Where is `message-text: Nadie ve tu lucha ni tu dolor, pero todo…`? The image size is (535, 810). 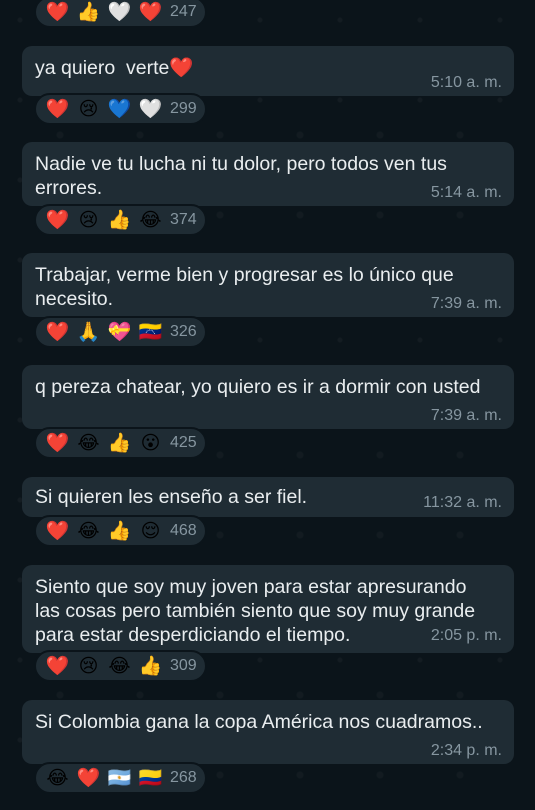 message-text: Nadie ve tu lucha ni tu dolor, pero todo… is located at coordinates (241, 176).